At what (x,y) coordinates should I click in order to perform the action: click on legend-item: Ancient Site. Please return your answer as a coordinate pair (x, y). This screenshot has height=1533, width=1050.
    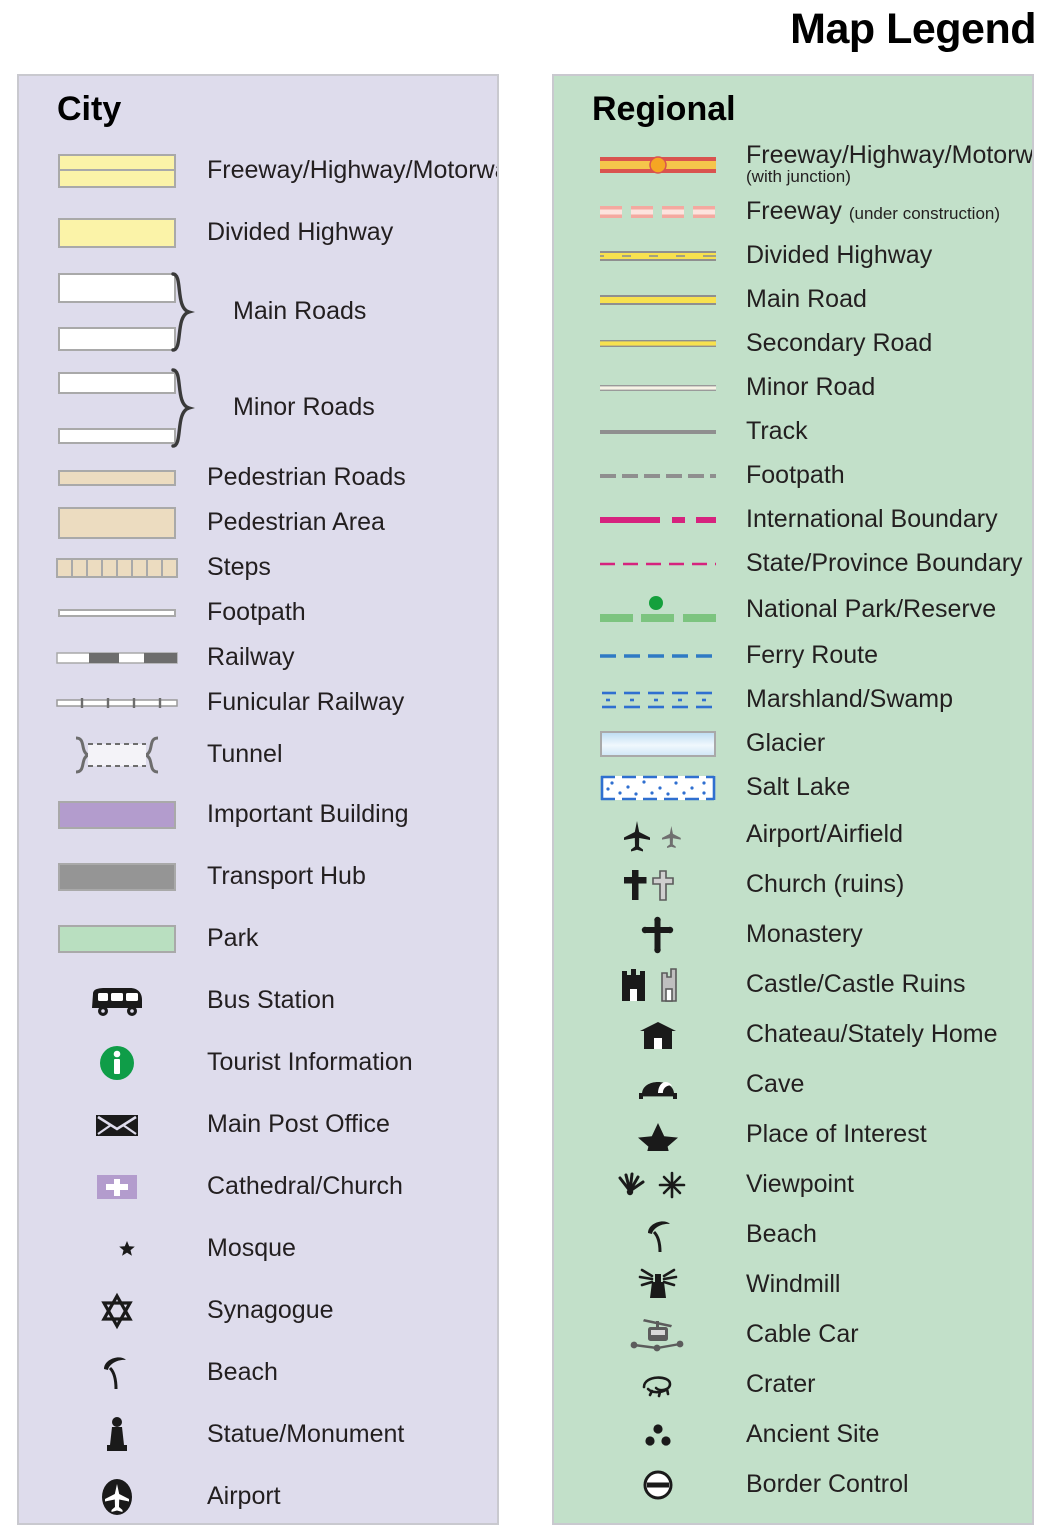
    Looking at the image, I should click on (793, 1435).